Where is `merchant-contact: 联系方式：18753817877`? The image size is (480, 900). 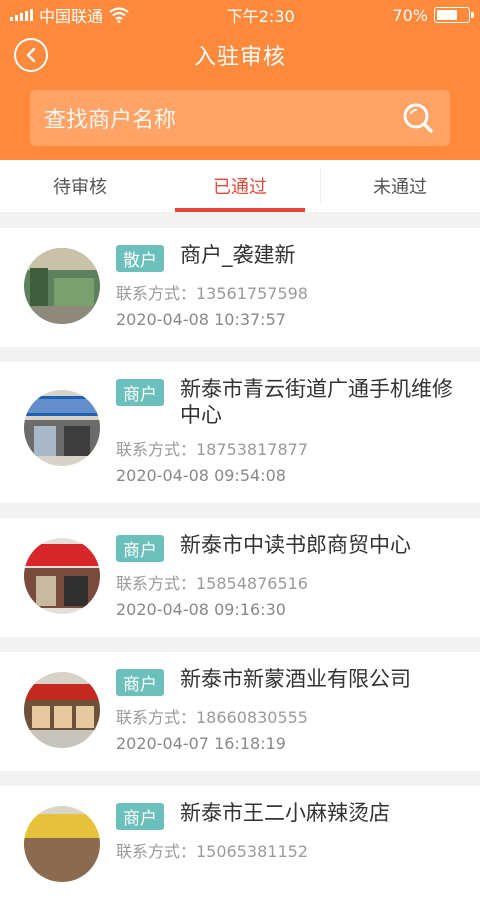
merchant-contact: 联系方式：18753817877 is located at coordinates (212, 449).